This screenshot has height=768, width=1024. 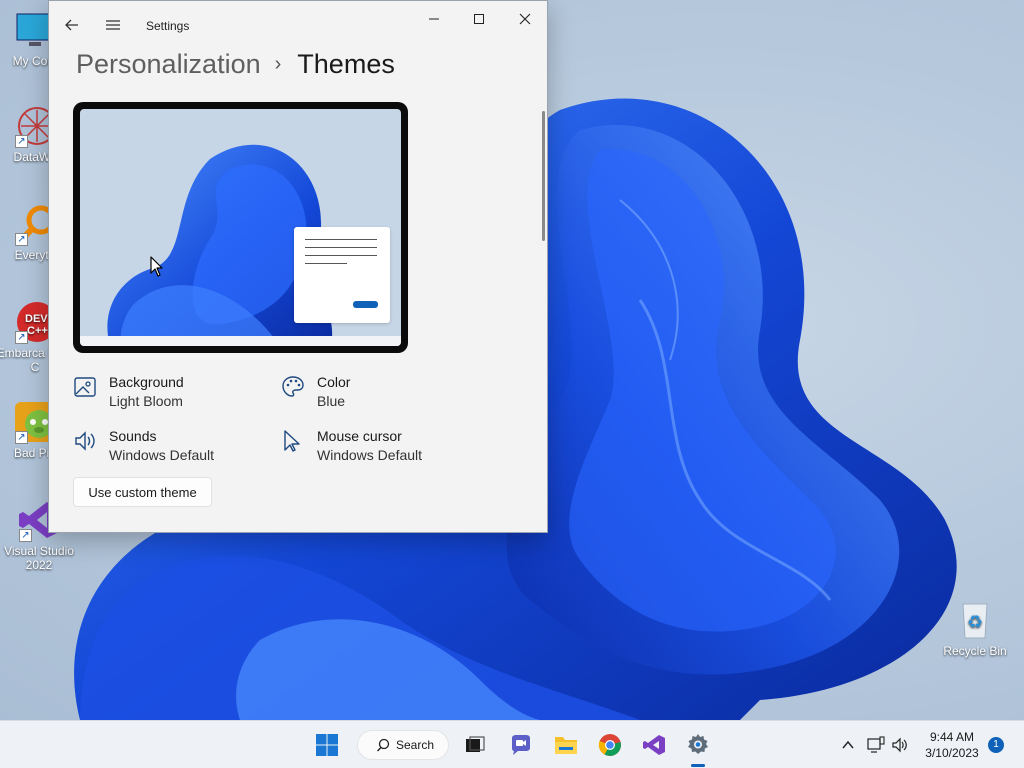 What do you see at coordinates (128, 392) in the screenshot?
I see `property-background: Background Light Bloom` at bounding box center [128, 392].